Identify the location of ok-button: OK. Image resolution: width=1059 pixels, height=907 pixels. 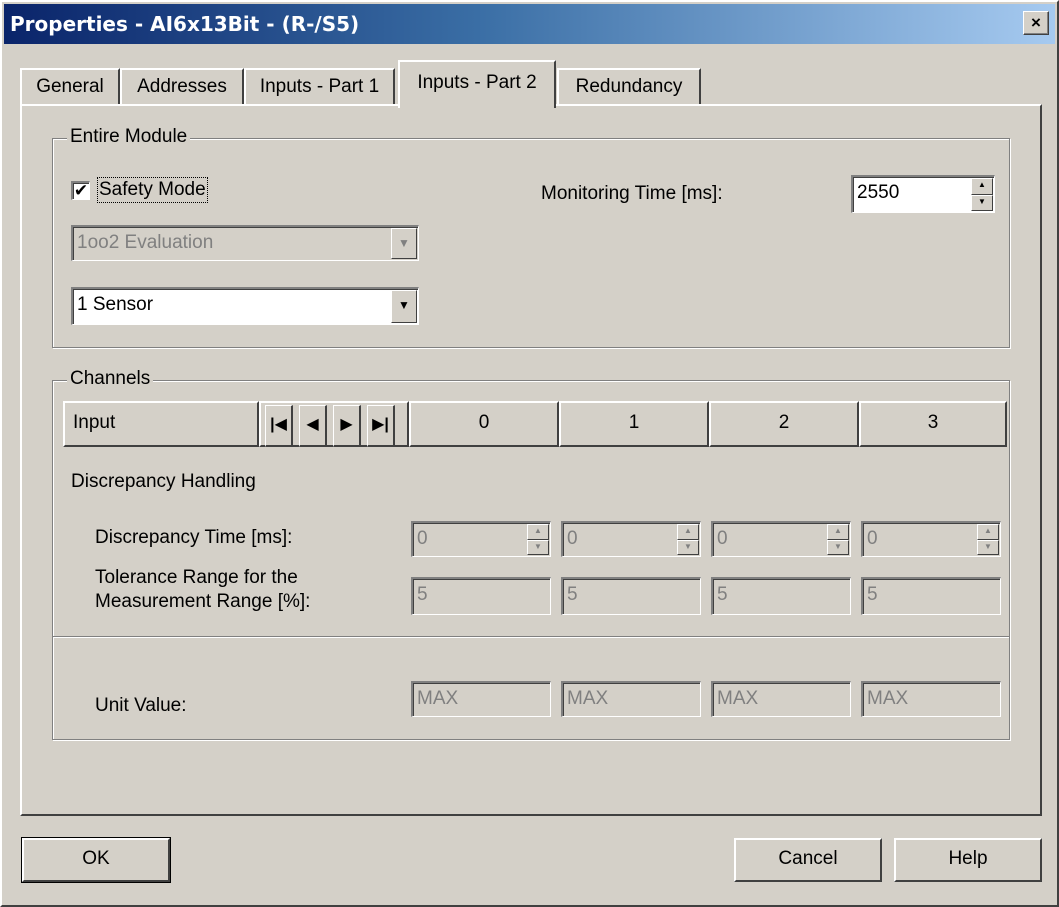
(96, 860).